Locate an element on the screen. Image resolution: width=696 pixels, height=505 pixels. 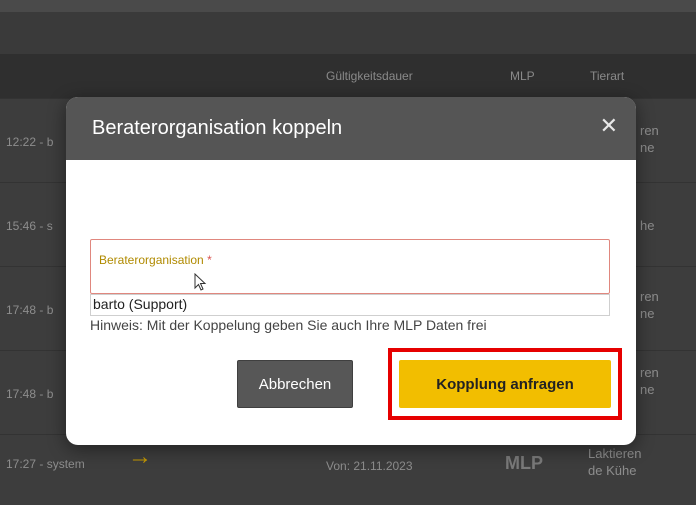
row-time: 17:27 - system is located at coordinates (45, 464).